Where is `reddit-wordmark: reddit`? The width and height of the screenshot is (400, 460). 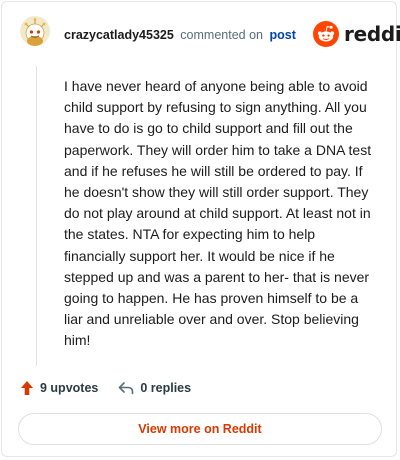 reddit-wordmark: reddit is located at coordinates (372, 34).